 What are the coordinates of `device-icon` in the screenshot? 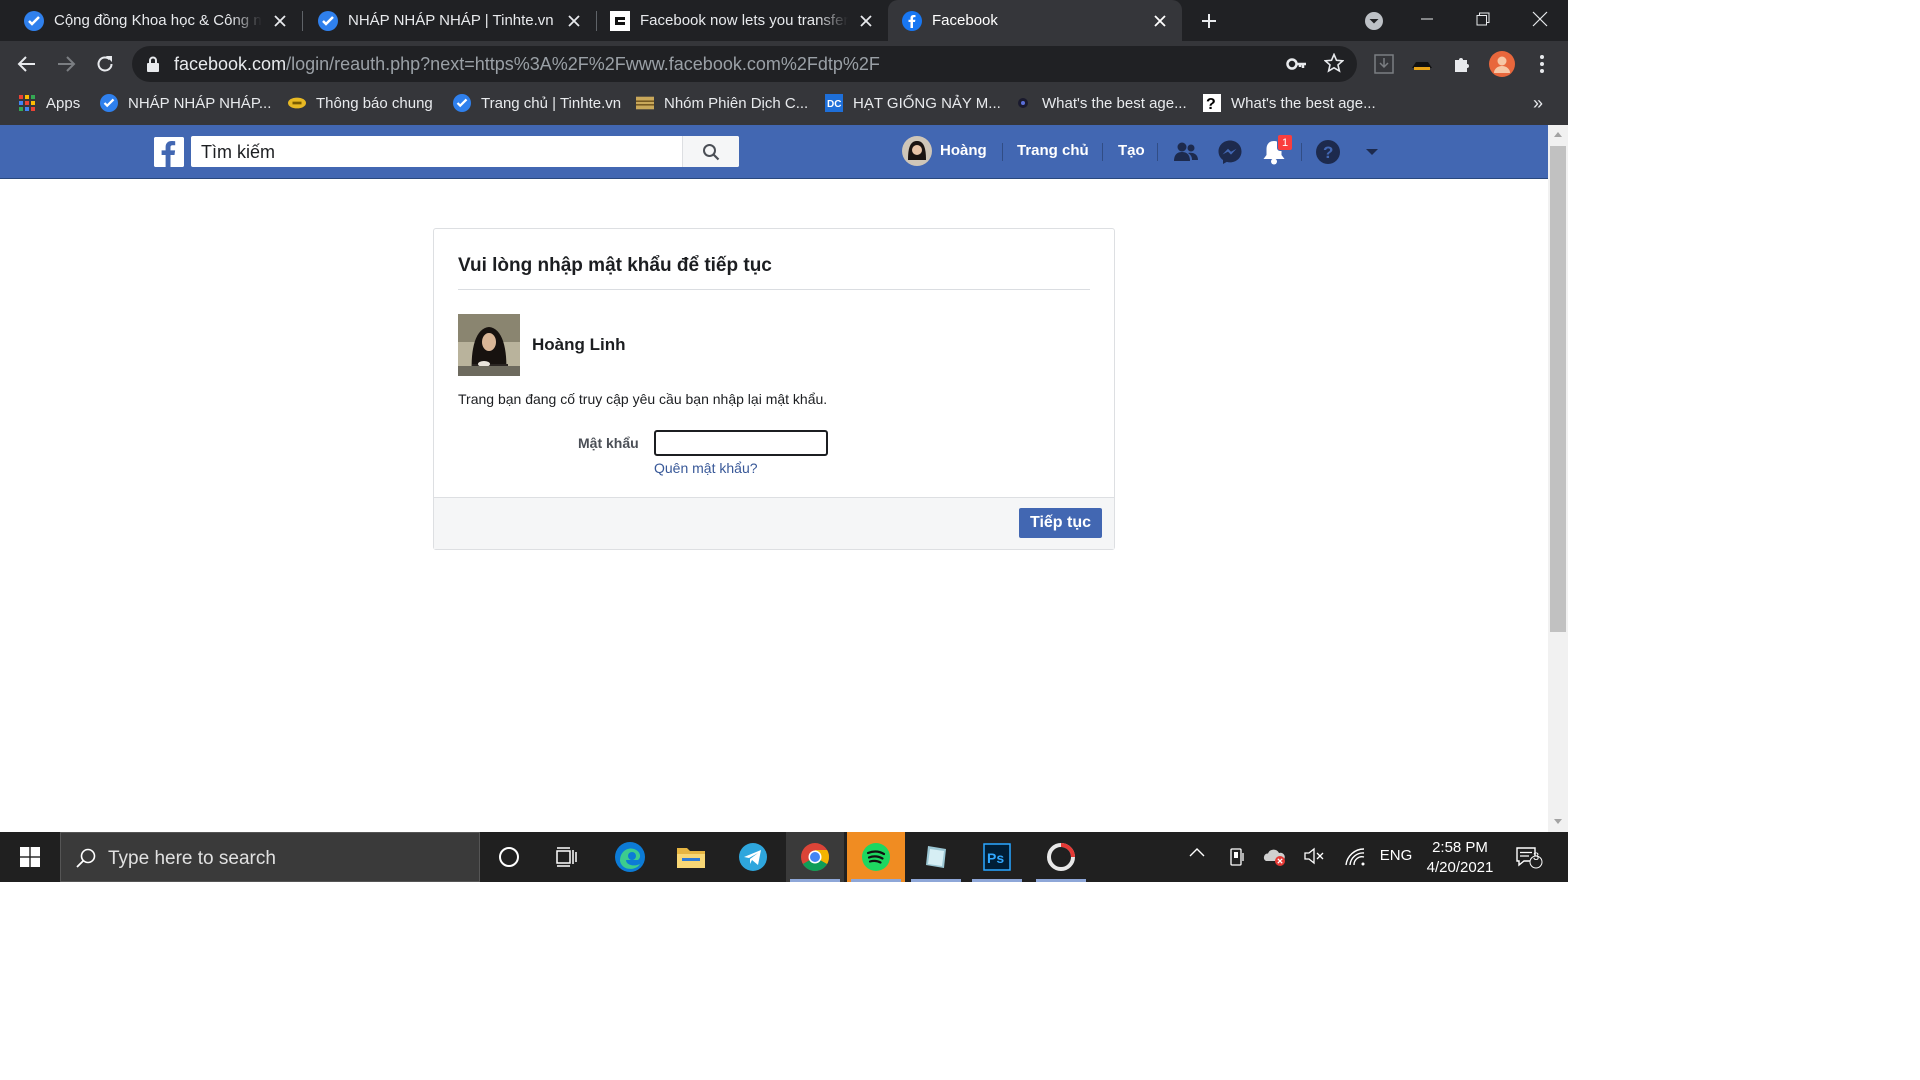 It's located at (1237, 857).